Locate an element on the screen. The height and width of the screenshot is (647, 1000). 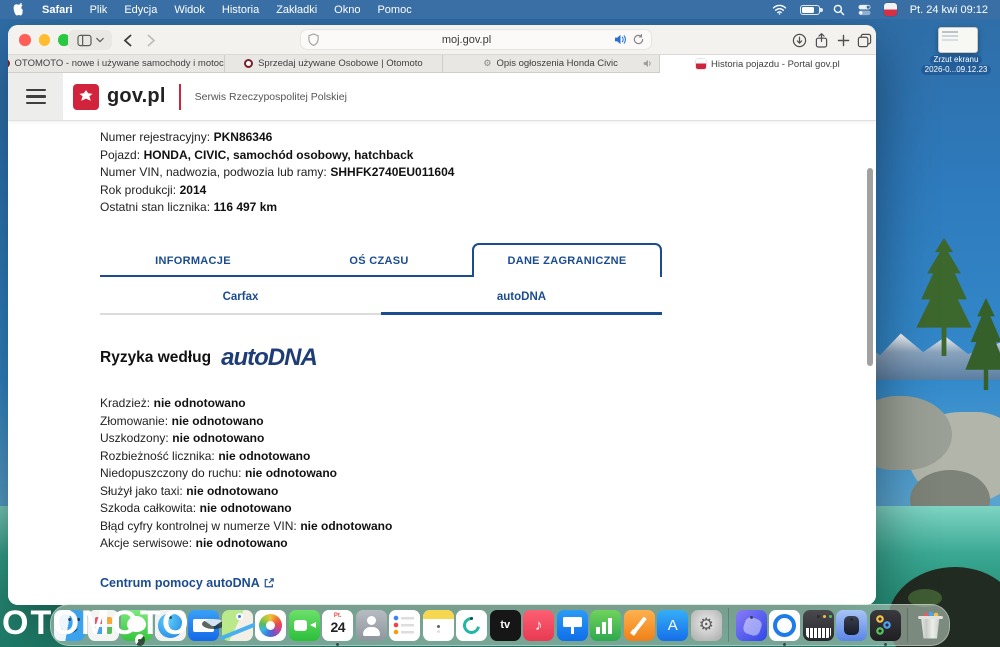
risk-item: Uszkodzony: nie odnotowano is located at coordinates (182, 438).